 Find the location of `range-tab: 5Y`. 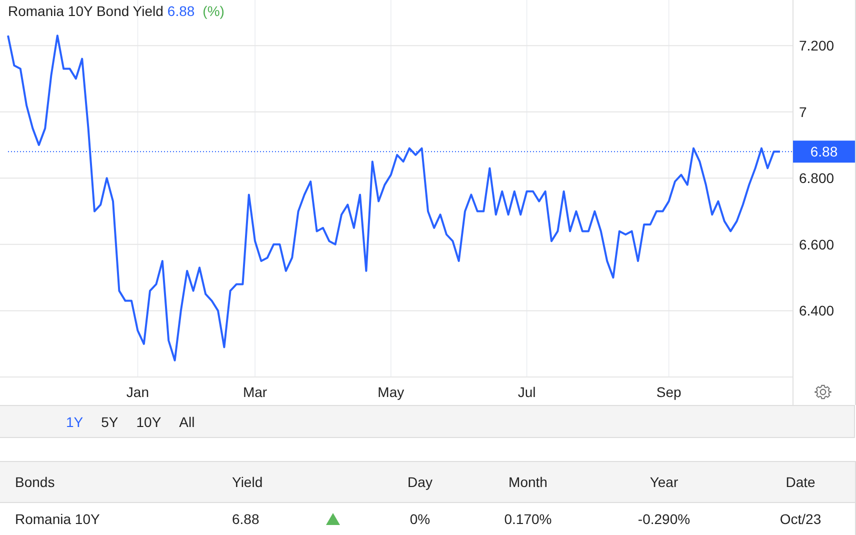

range-tab: 5Y is located at coordinates (109, 422).